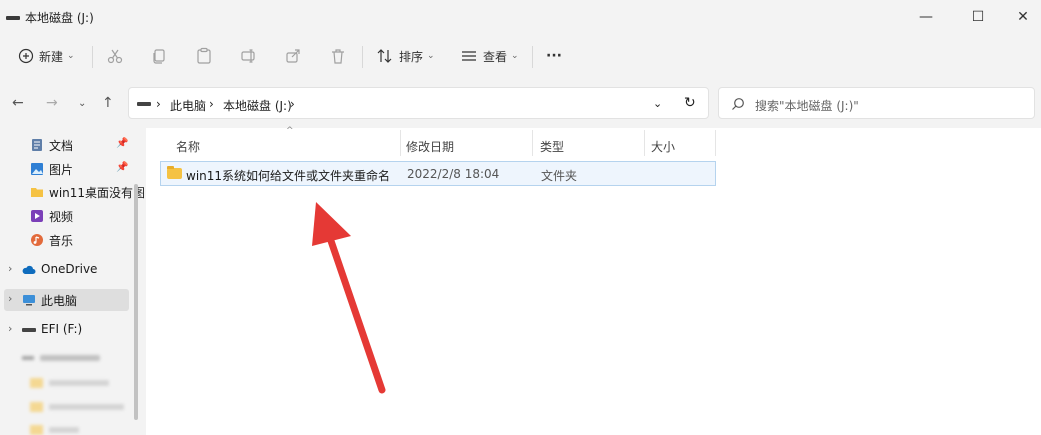 This screenshot has height=435, width=1041. What do you see at coordinates (978, 17) in the screenshot?
I see `maximize-button: ☐` at bounding box center [978, 17].